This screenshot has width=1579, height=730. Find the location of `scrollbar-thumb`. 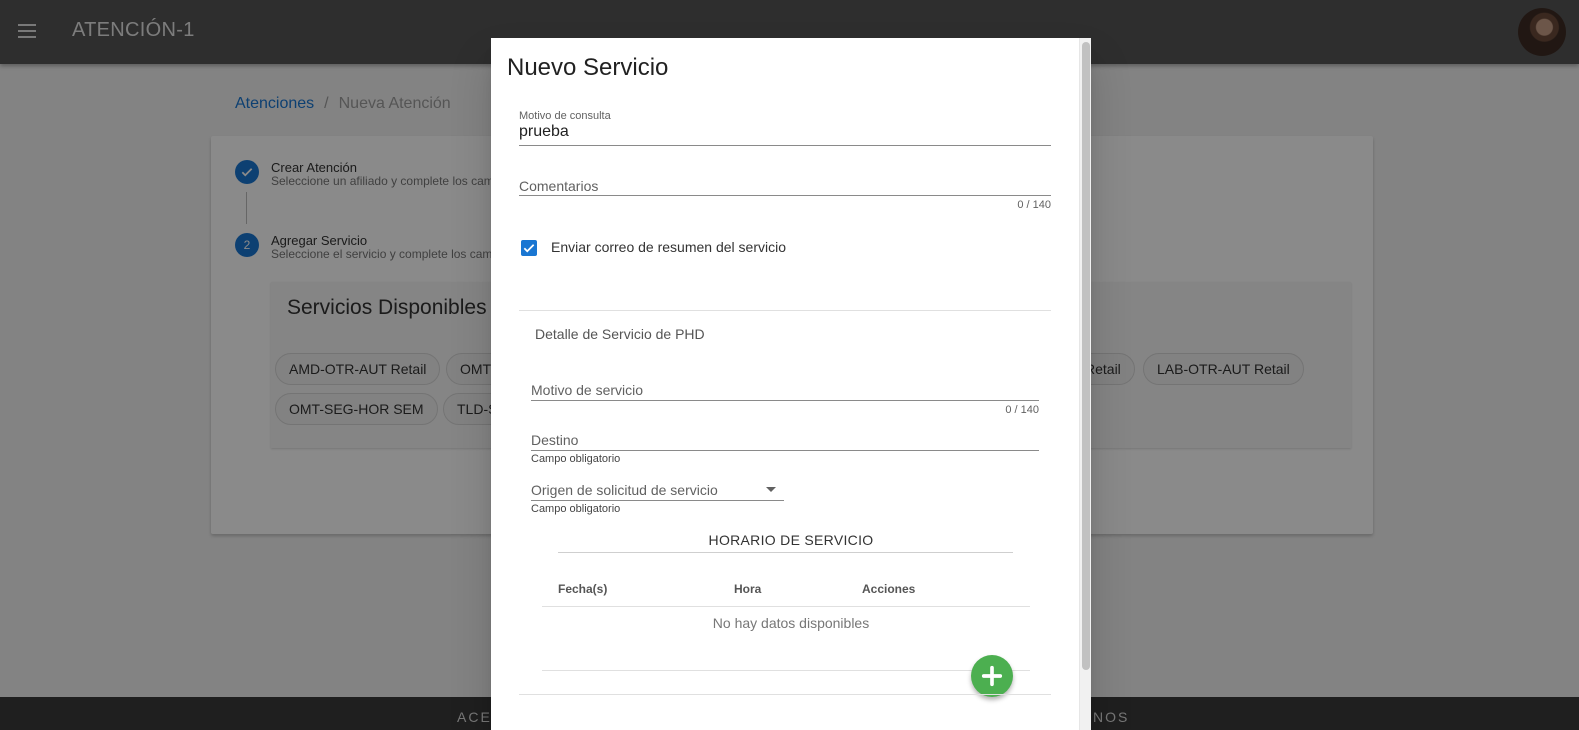

scrollbar-thumb is located at coordinates (1086, 356).